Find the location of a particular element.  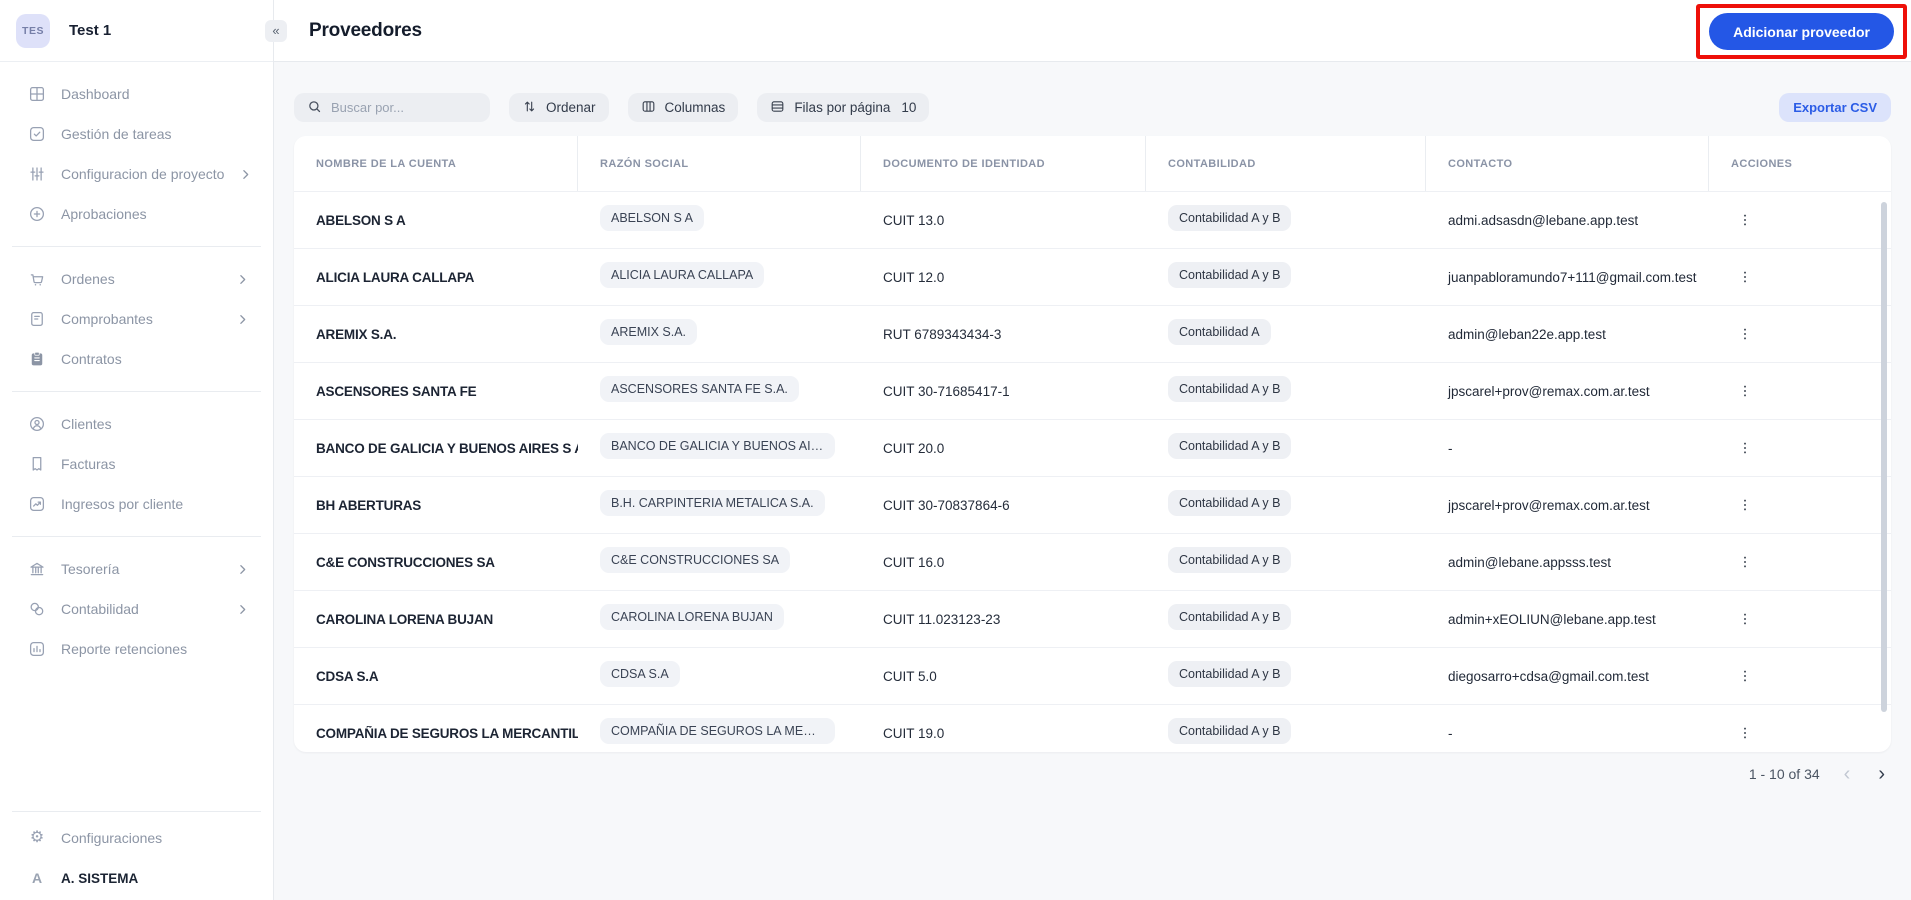

table-scrollbar-thumb is located at coordinates (1884, 457).